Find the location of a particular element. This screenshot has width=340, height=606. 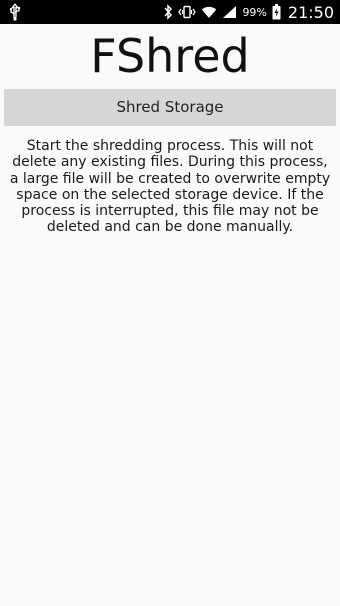

usb-icon is located at coordinates (15, 12).